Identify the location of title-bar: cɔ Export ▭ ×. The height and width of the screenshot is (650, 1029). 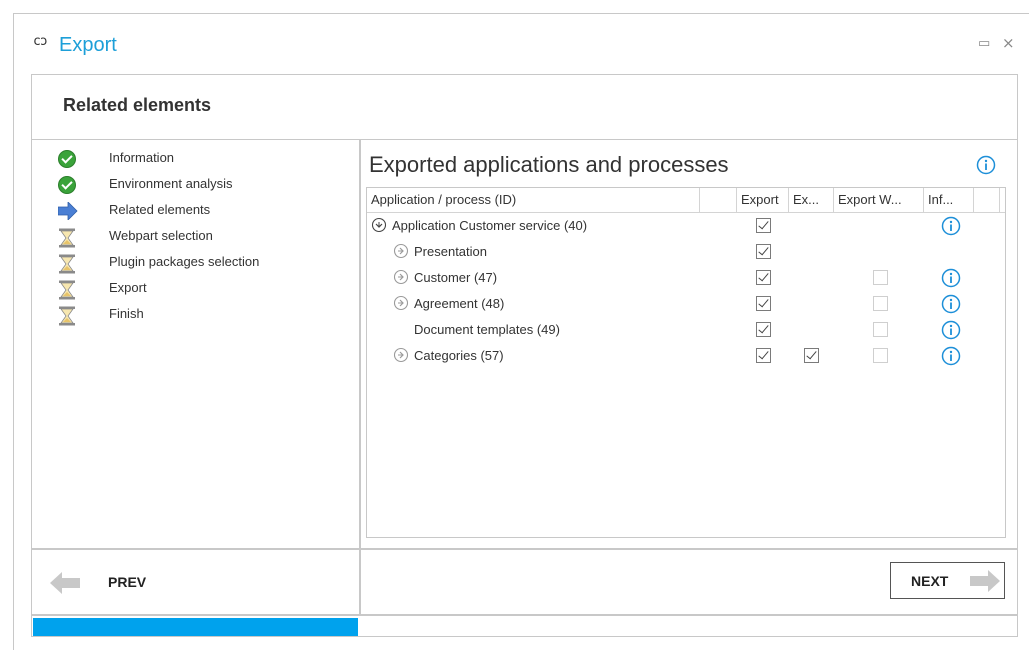
(521, 44).